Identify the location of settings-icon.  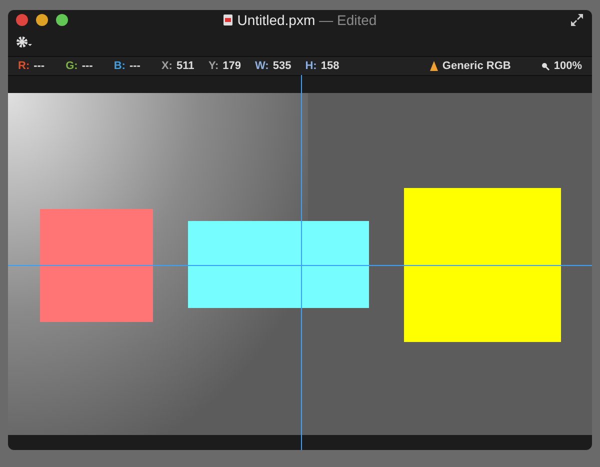
(25, 42).